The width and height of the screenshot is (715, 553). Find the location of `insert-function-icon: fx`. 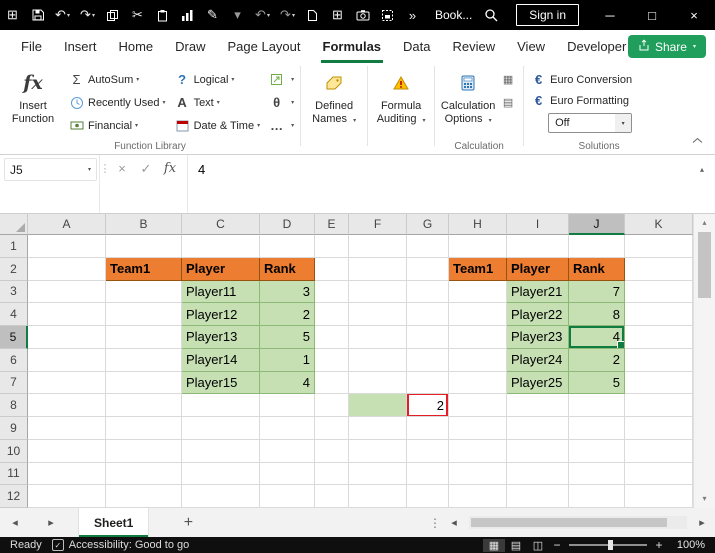

insert-function-icon: fx is located at coordinates (170, 168).